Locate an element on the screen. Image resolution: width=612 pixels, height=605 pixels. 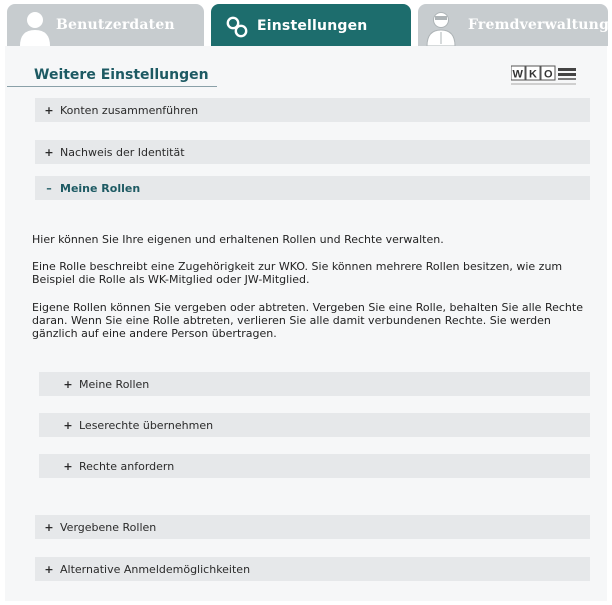
section-label: Nachweis der Identität is located at coordinates (122, 152).